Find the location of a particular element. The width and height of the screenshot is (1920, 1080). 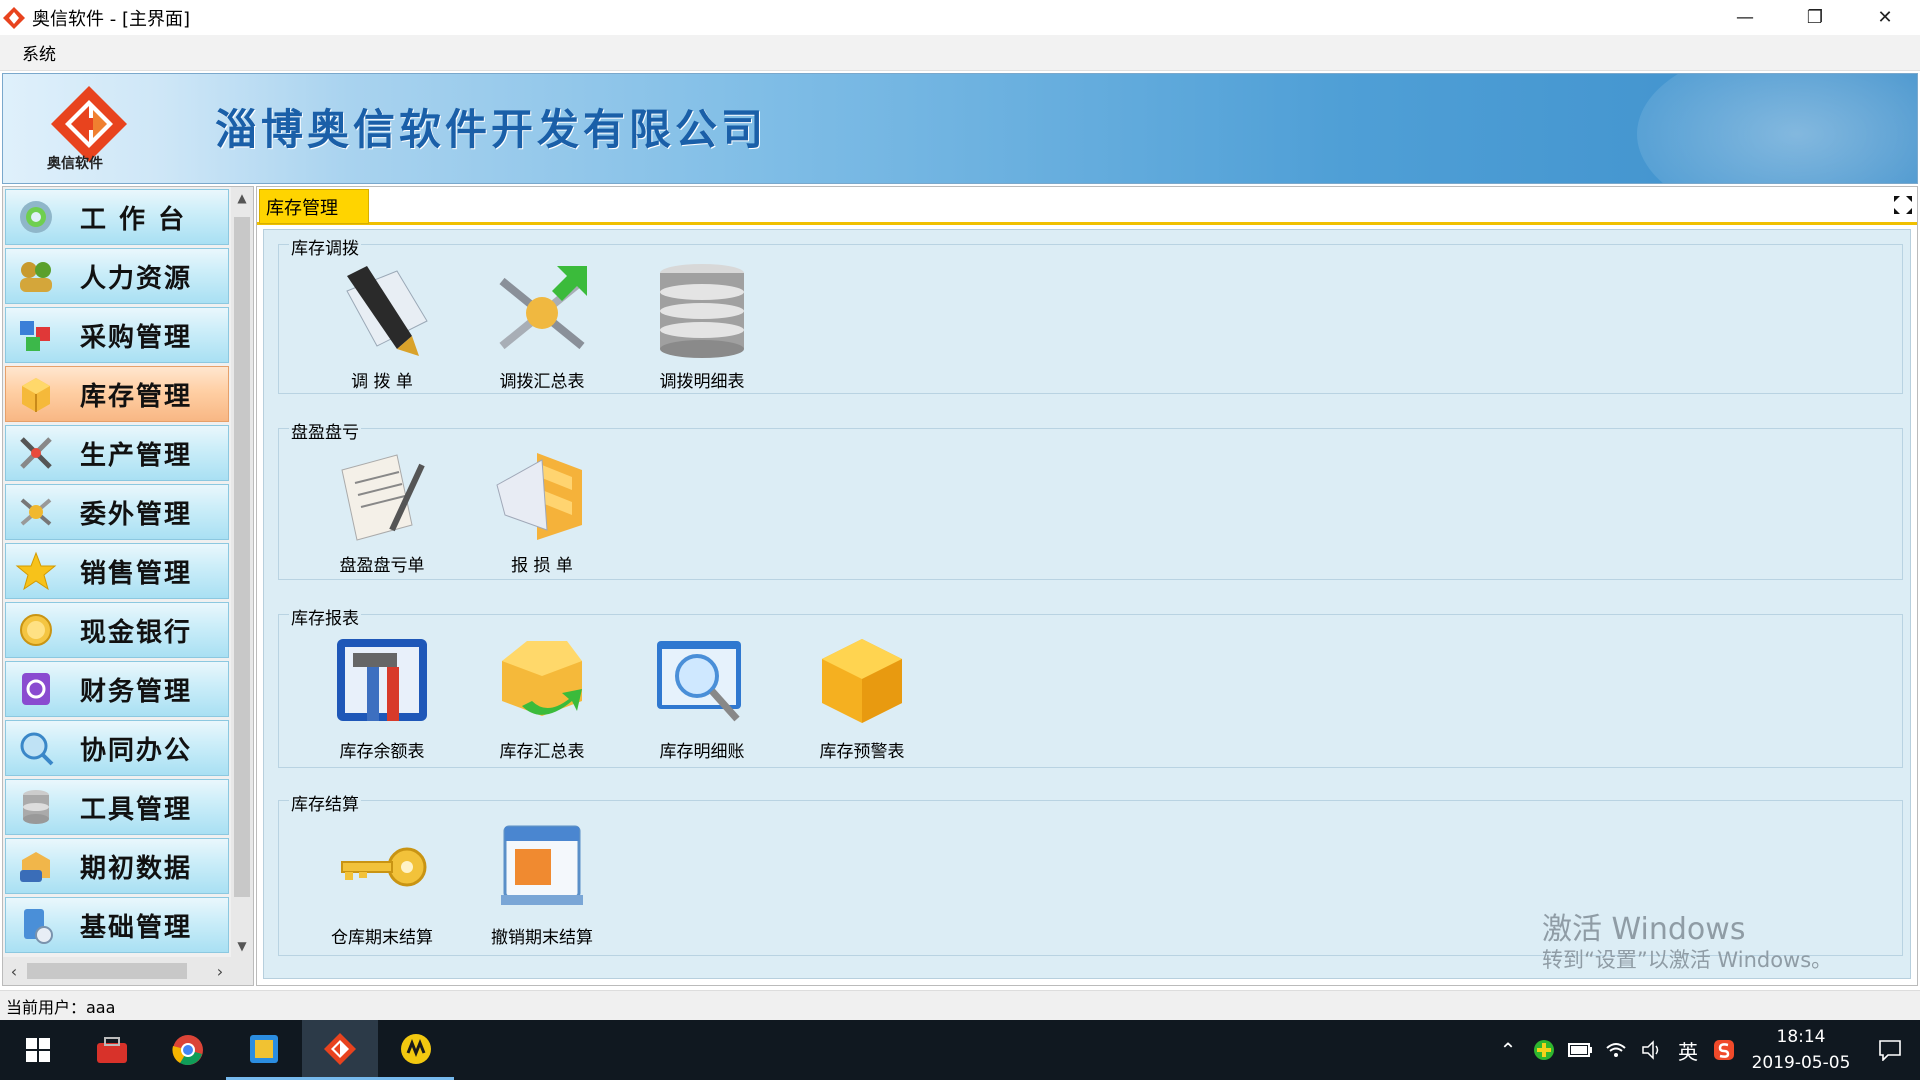

scroll-up-arrow-icon: ▲ is located at coordinates (242, 198).